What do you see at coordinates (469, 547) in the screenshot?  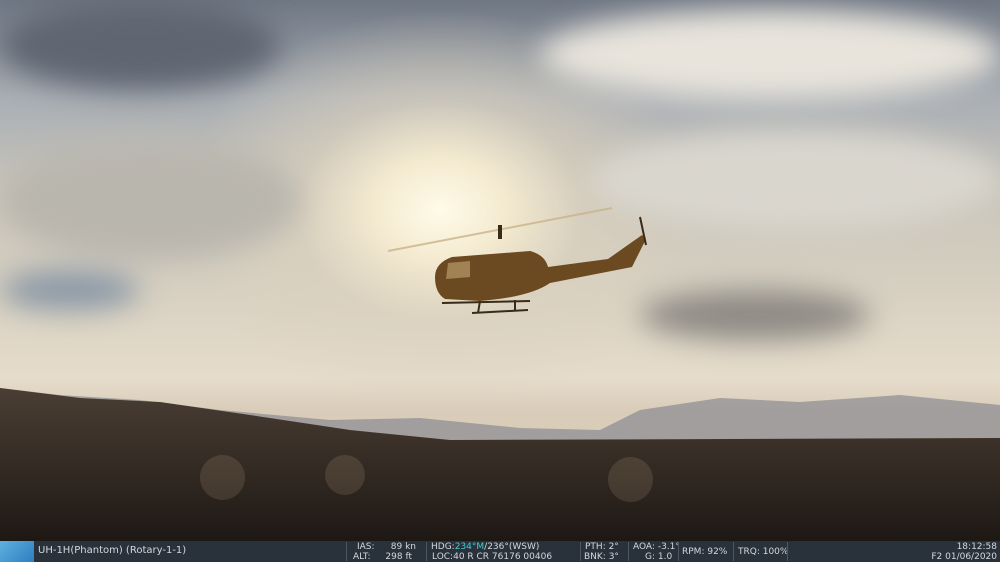 I see `heading-magnetic: 234°M` at bounding box center [469, 547].